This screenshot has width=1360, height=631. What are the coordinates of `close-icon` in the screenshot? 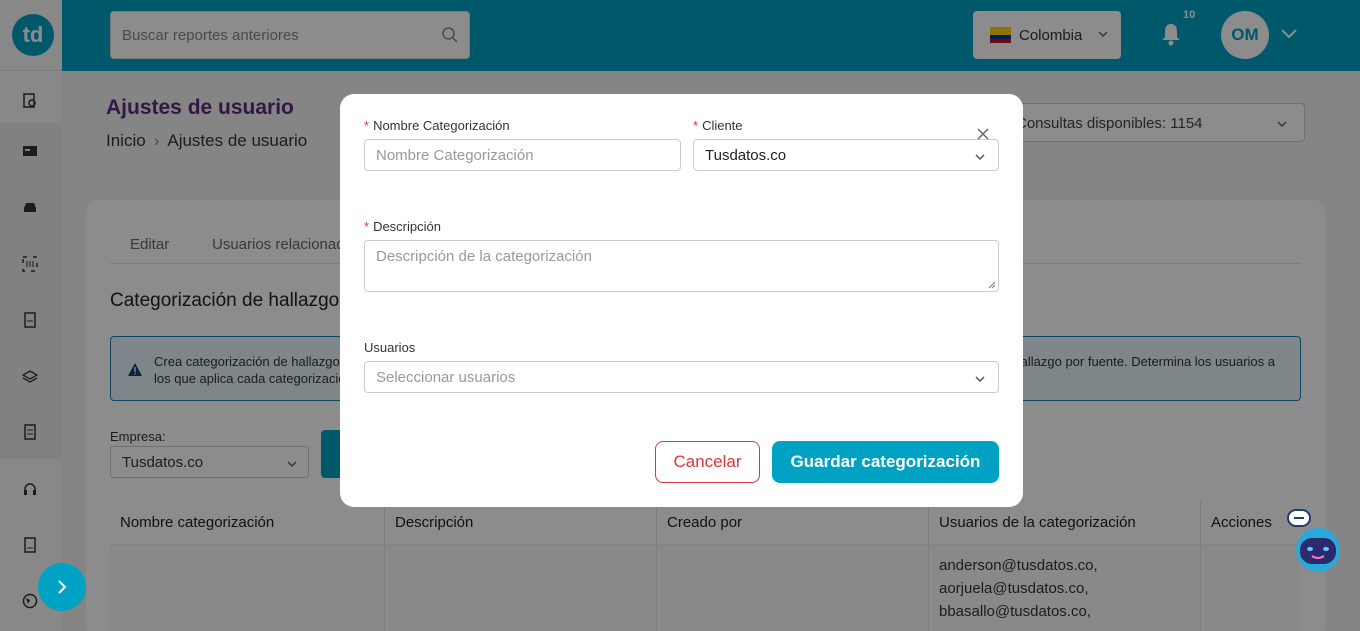 It's located at (983, 134).